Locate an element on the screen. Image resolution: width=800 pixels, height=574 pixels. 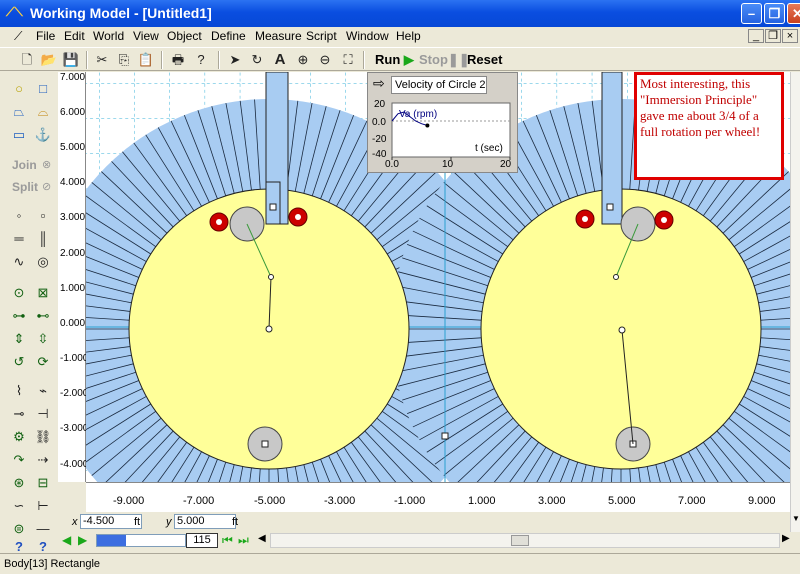
menu-script: Script is located at coordinates (321, 36).